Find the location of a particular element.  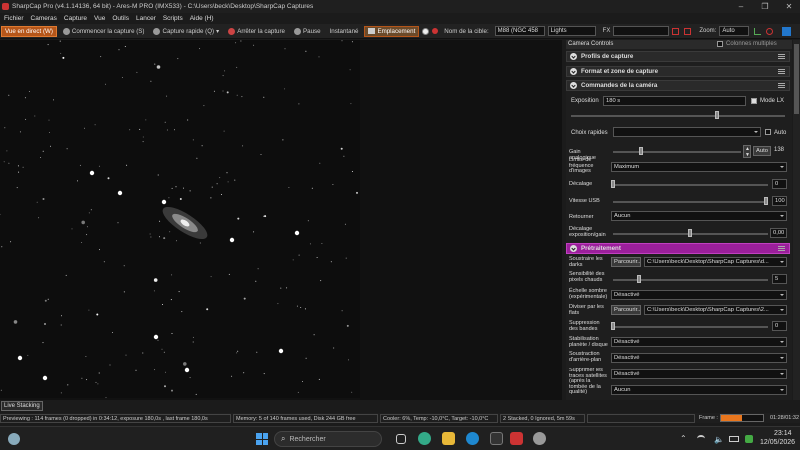

start-capture-button: Commencer la capture (S) is located at coordinates (104, 31).